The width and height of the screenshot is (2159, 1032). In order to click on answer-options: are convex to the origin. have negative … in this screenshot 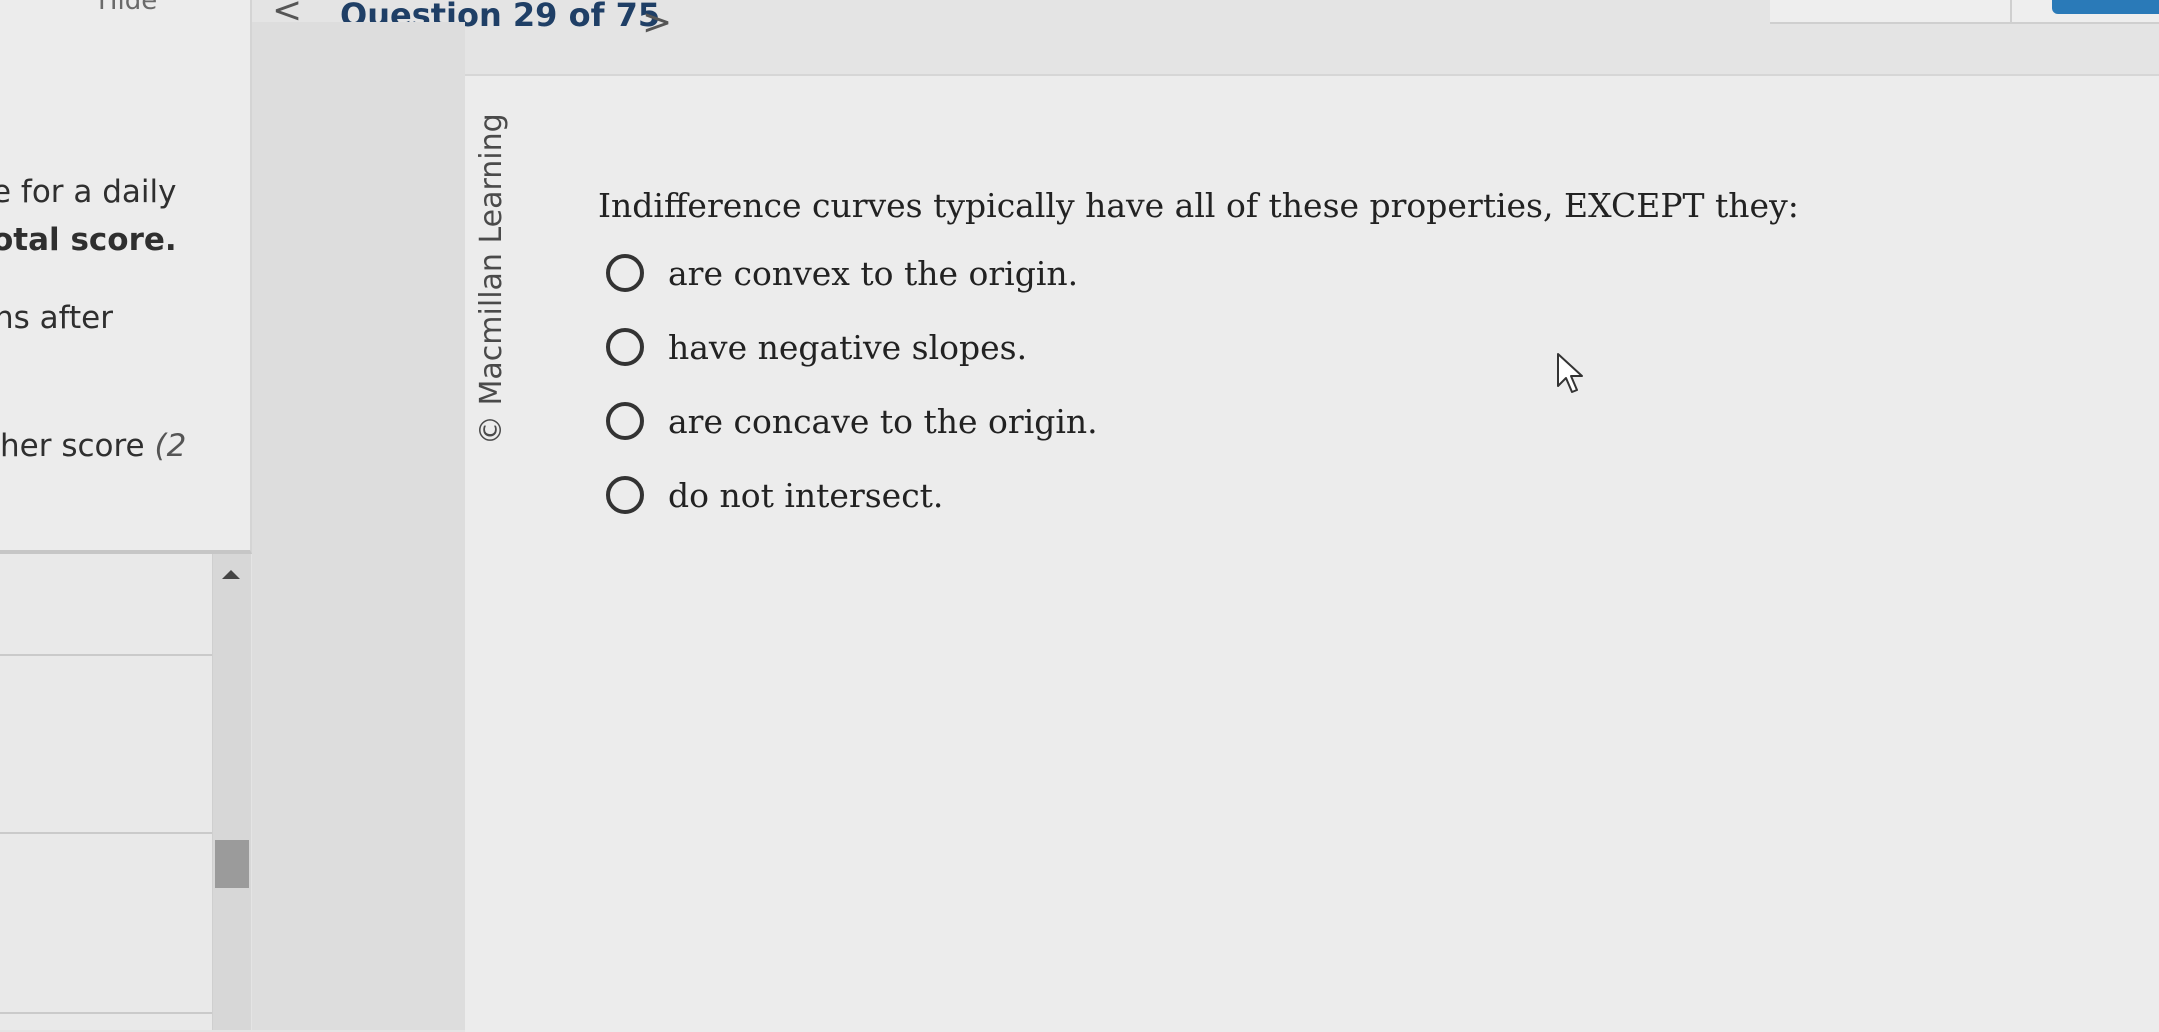, I will do `click(852, 384)`.